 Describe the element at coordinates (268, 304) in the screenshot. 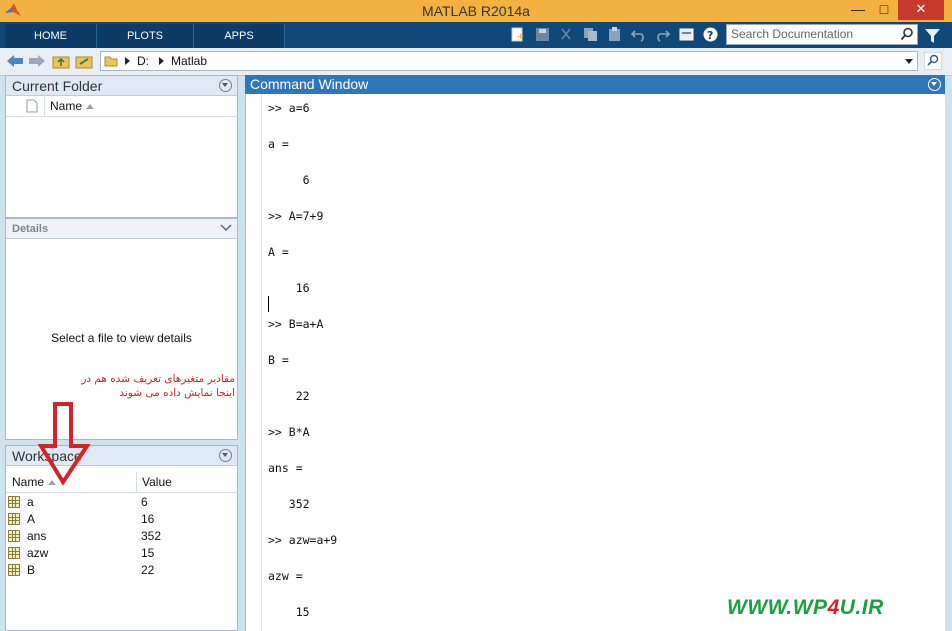

I see `text-cursor` at that location.